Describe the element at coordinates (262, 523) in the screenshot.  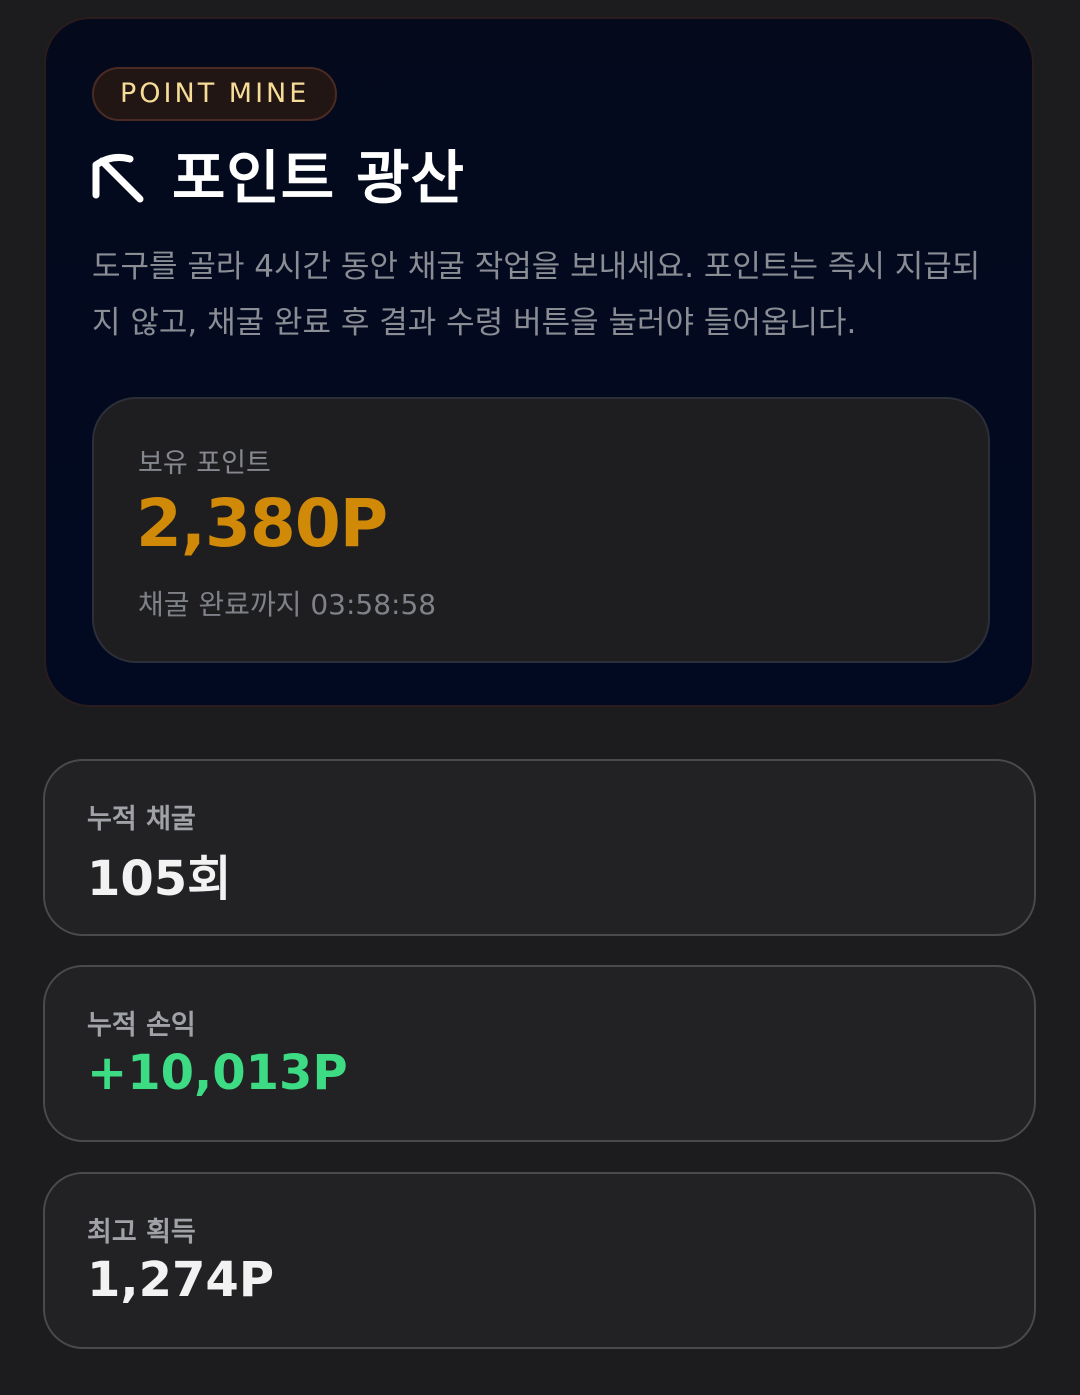
I see `balance-value: 2,380P` at that location.